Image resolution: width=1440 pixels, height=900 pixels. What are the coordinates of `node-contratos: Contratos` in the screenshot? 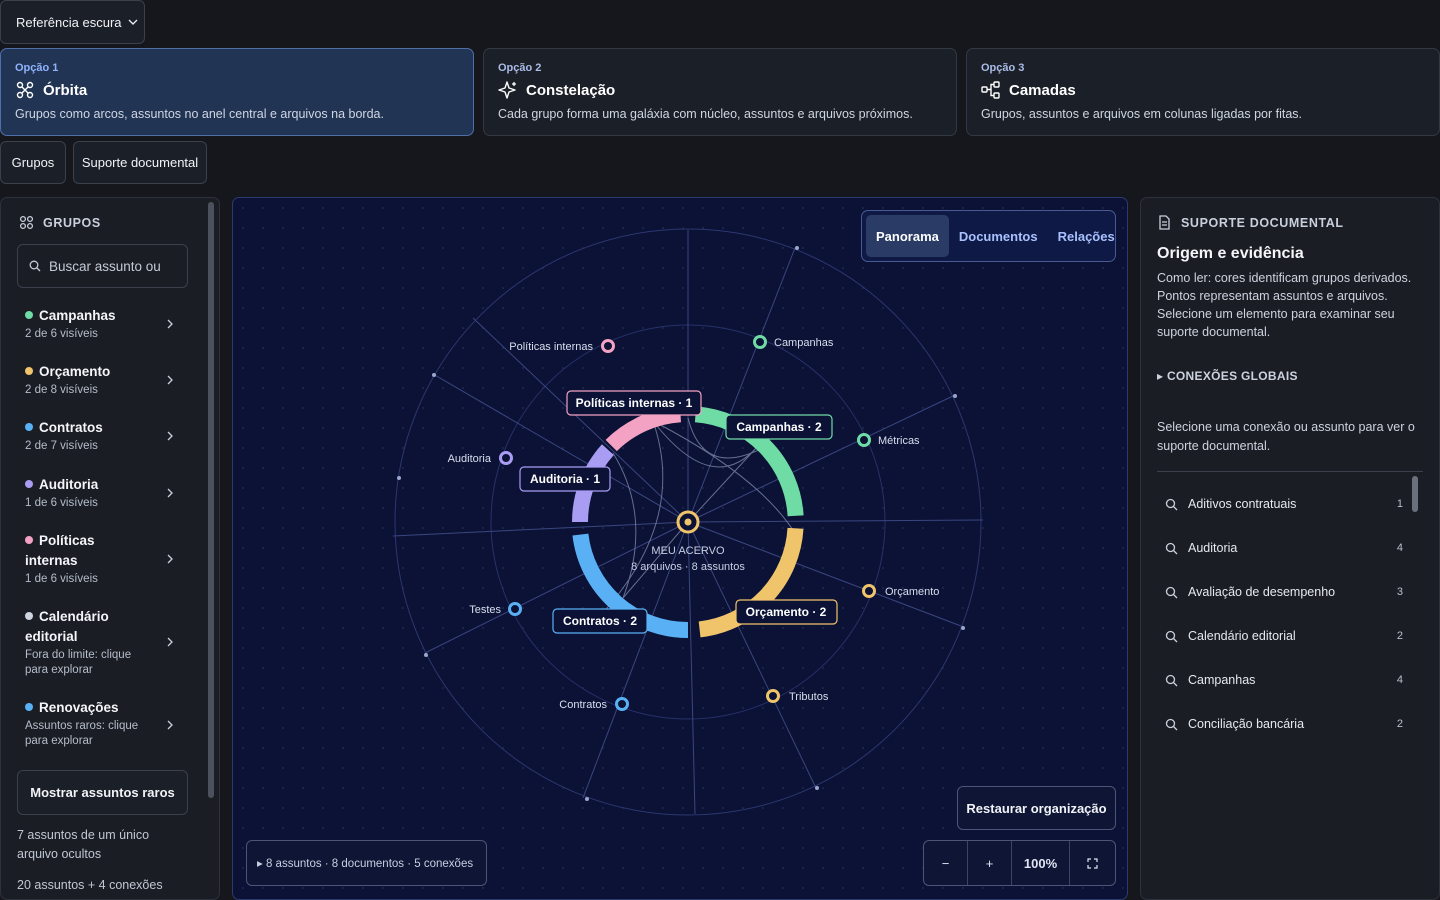 It's located at (594, 704).